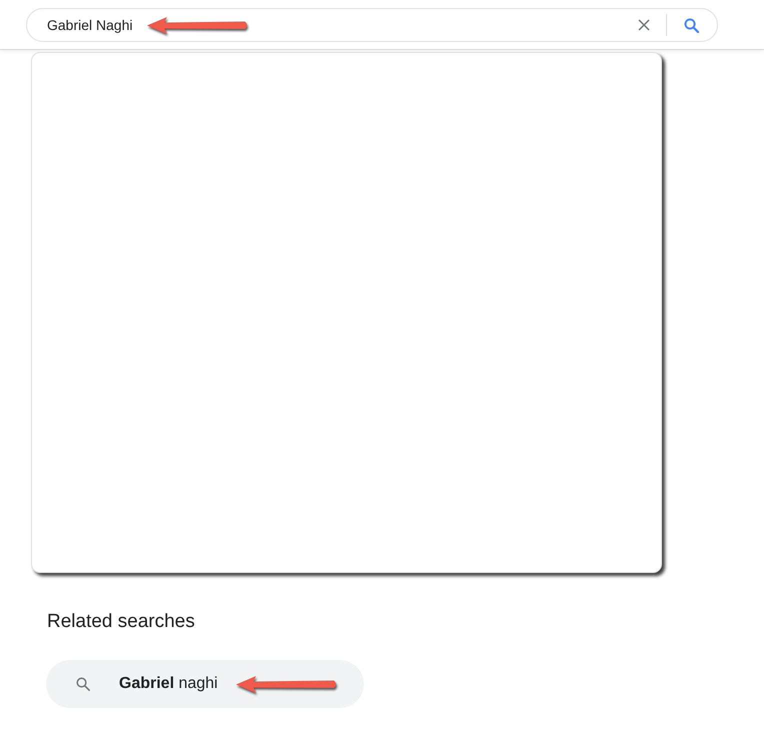 The image size is (764, 740). Describe the element at coordinates (168, 684) in the screenshot. I see `related-search-text: Gabriel naghi` at that location.